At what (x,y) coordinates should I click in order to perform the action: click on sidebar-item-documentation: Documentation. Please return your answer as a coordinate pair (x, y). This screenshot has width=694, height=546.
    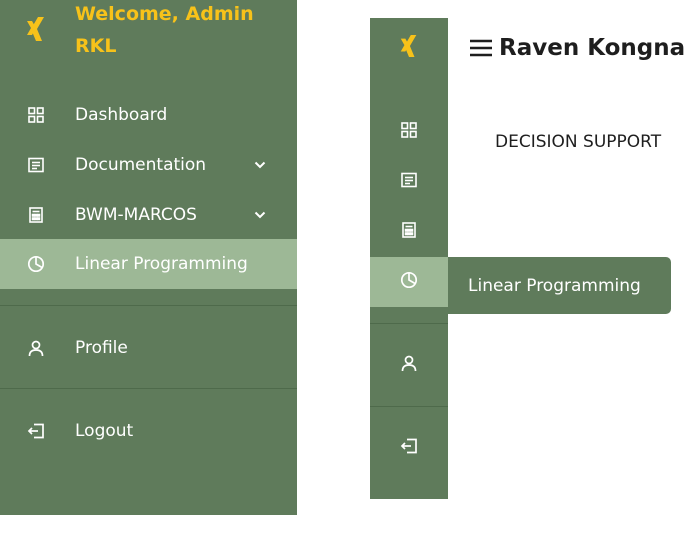
    Looking at the image, I should click on (148, 165).